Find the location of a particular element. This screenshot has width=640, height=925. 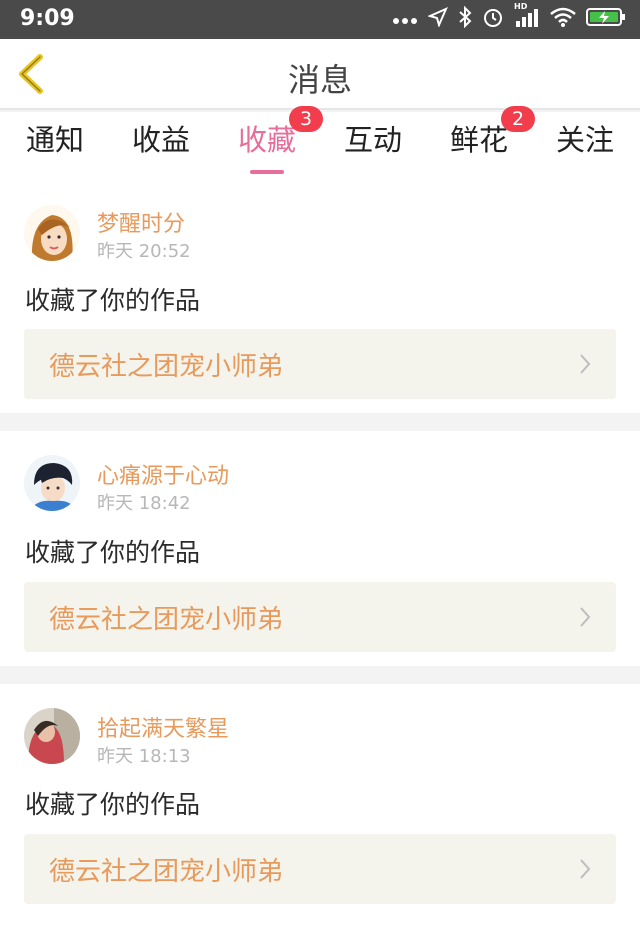

status-time: 9:09 is located at coordinates (47, 18).